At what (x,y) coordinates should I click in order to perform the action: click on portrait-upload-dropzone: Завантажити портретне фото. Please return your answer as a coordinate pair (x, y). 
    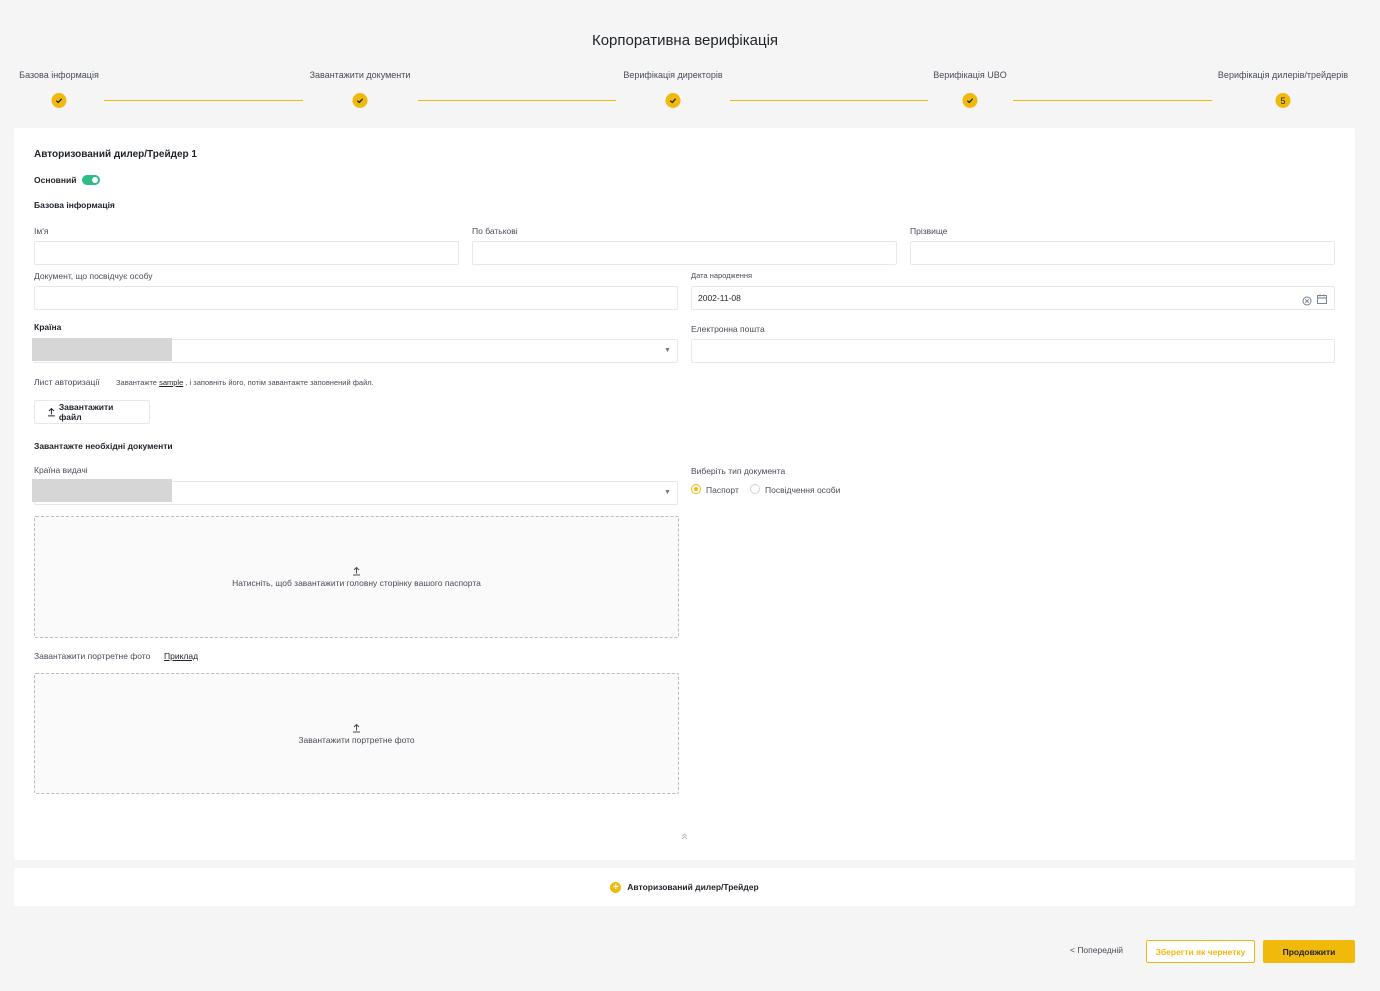
    Looking at the image, I should click on (356, 733).